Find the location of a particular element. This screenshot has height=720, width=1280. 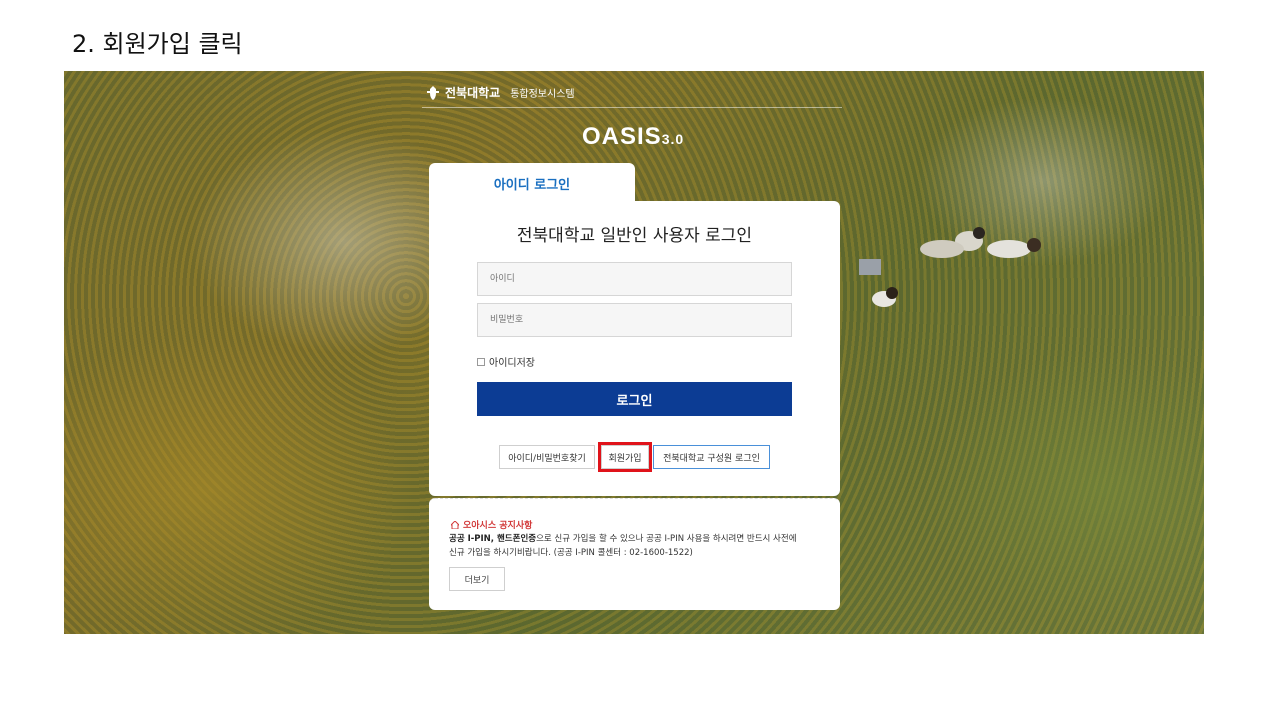

university-emblem-icon is located at coordinates (433, 92).